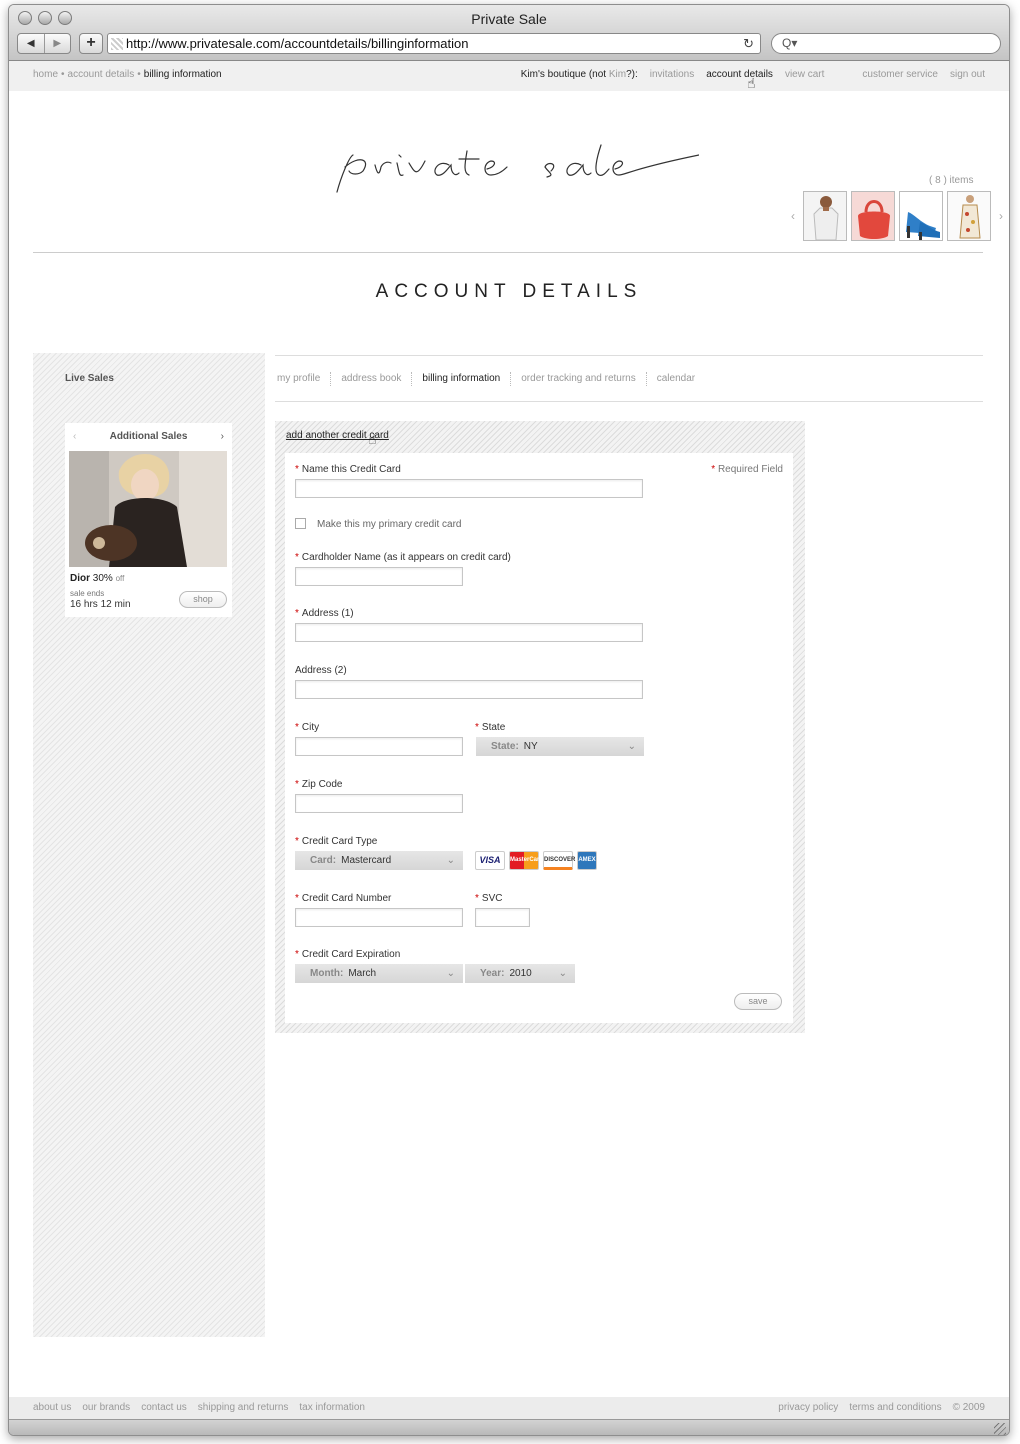 The height and width of the screenshot is (1444, 1020). I want to click on header-divider, so click(508, 252).